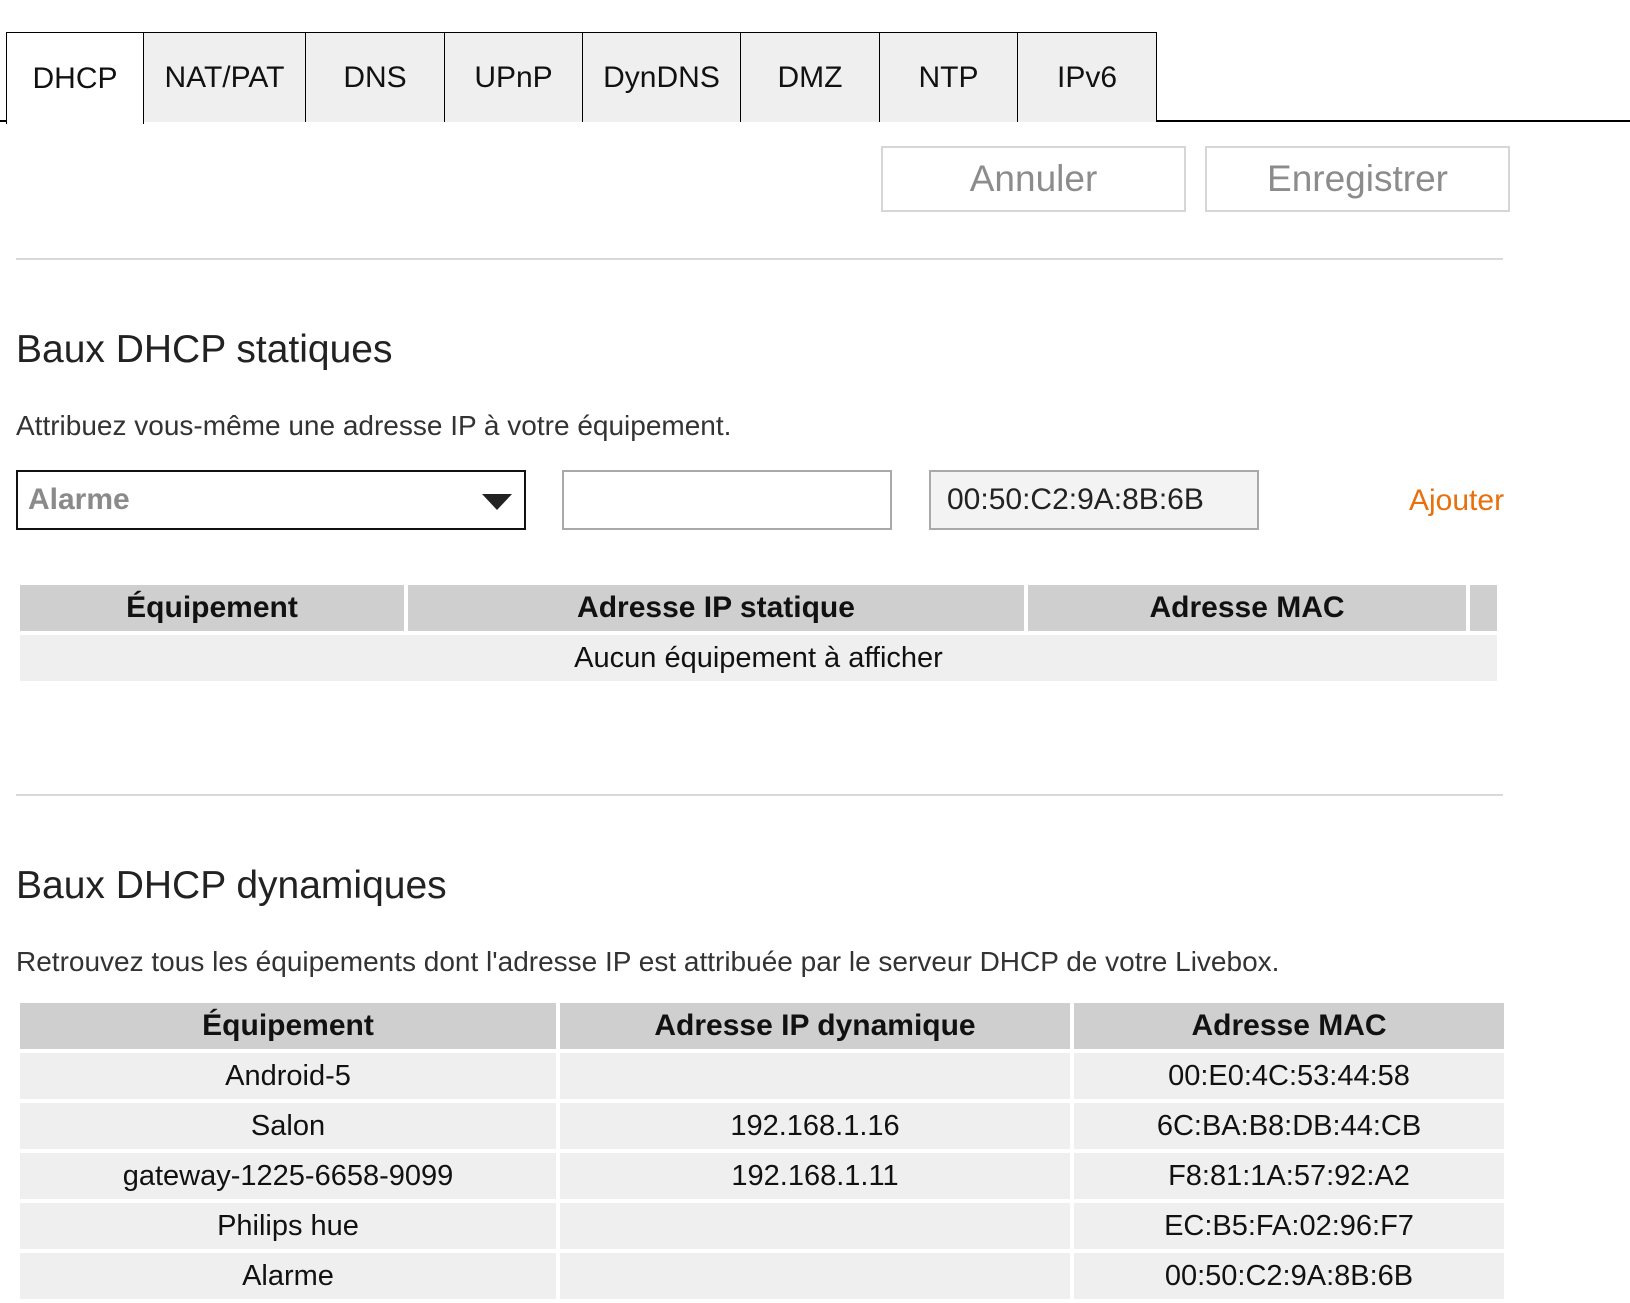 This screenshot has width=1630, height=1303. What do you see at coordinates (1456, 501) in the screenshot?
I see `add-link: Ajouter` at bounding box center [1456, 501].